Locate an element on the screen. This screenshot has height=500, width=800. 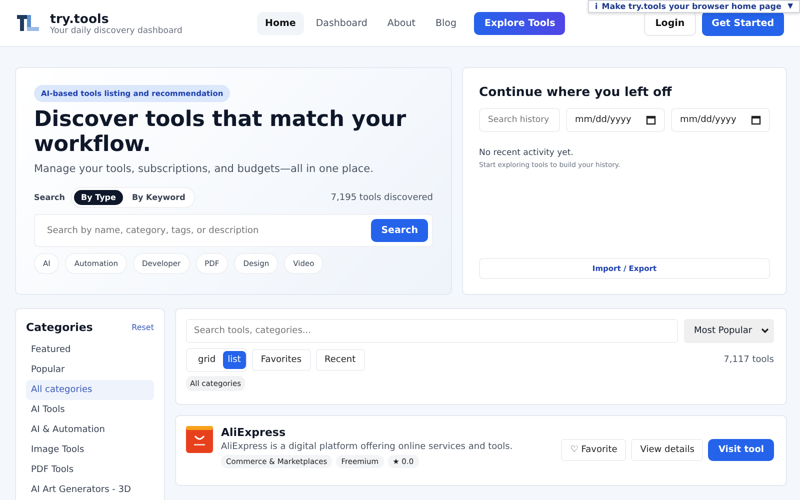
nav-link: Home is located at coordinates (280, 23).